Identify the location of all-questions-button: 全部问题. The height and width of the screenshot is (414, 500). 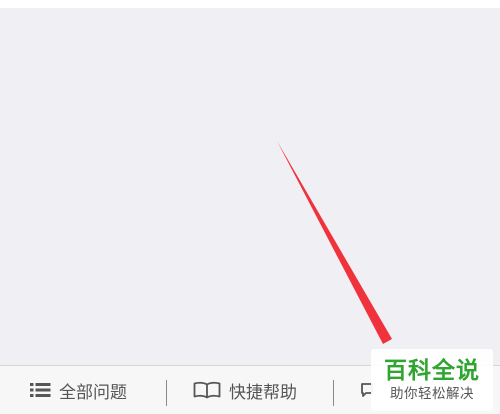
(78, 390).